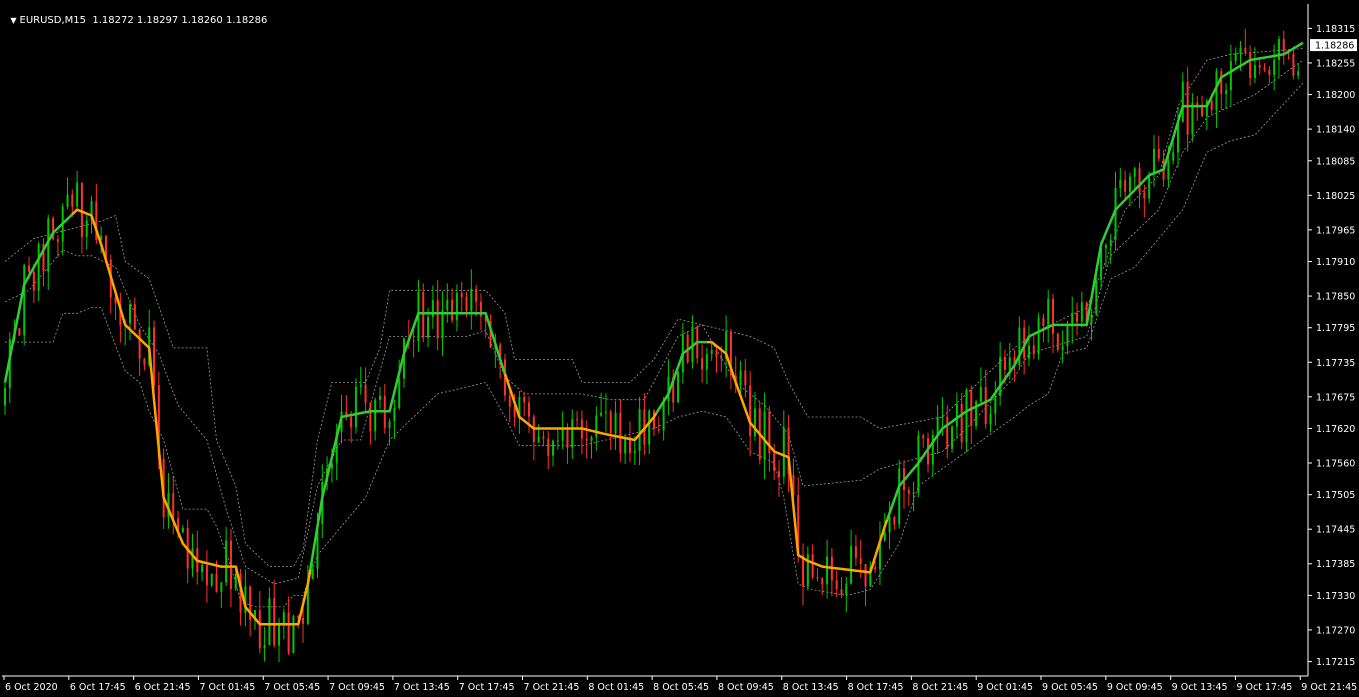 The height and width of the screenshot is (697, 1359). Describe the element at coordinates (1335, 230) in the screenshot. I see `y-tick-label: 1.17965` at that location.